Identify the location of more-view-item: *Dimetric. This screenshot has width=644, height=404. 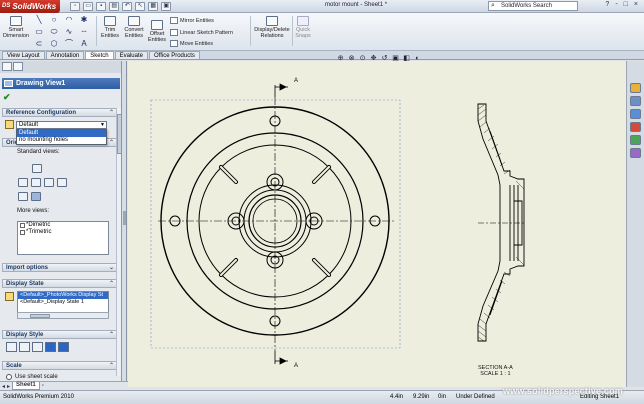
(63, 225).